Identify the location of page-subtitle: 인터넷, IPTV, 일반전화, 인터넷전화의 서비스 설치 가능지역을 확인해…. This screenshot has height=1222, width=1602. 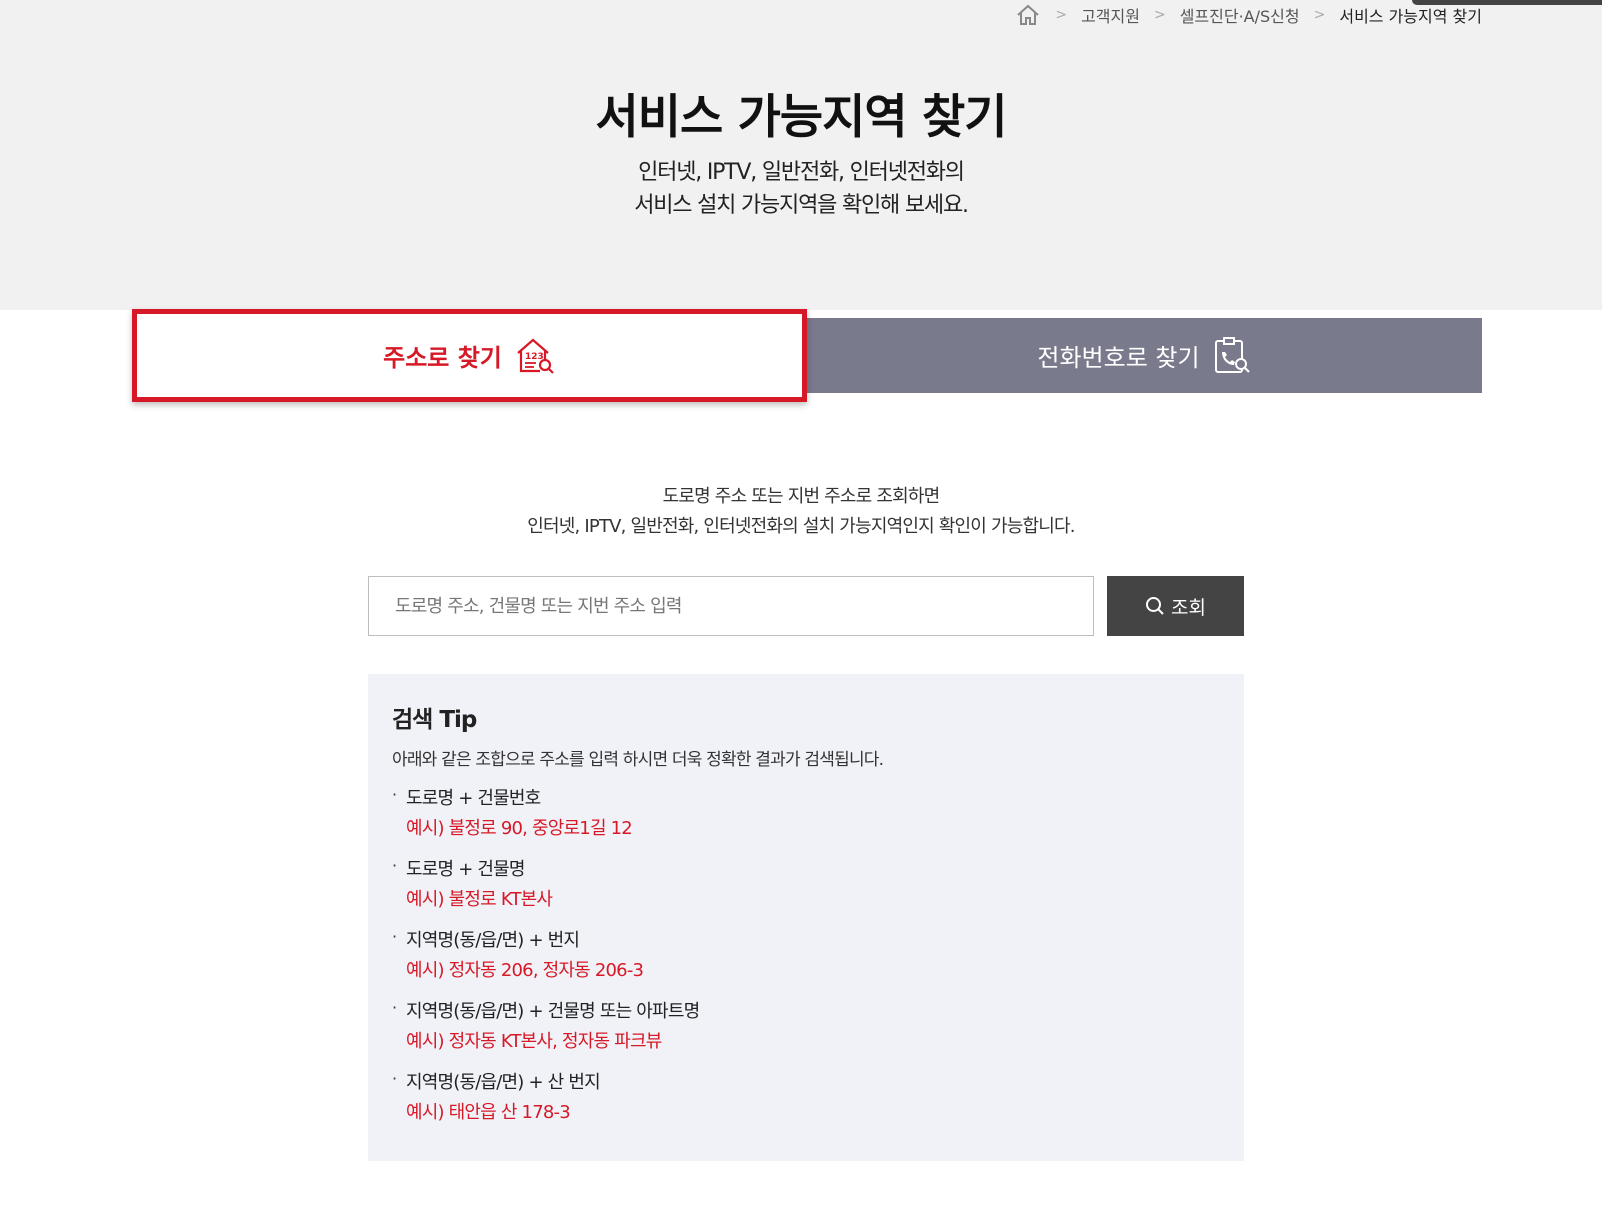
(801, 189).